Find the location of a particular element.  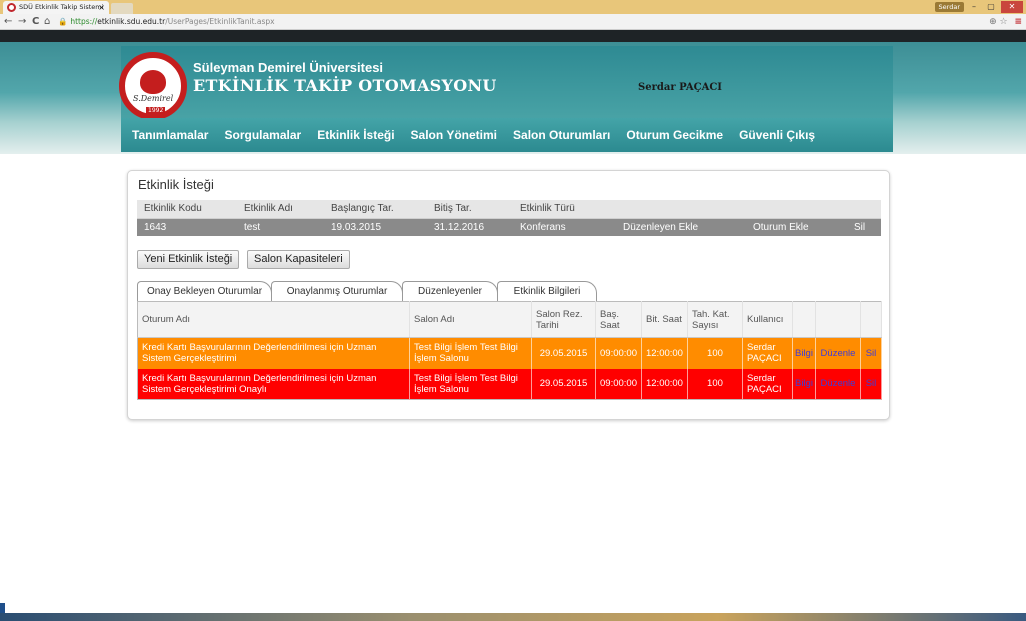

menu-sorgulamalar: Sorgulamalar is located at coordinates (262, 135).